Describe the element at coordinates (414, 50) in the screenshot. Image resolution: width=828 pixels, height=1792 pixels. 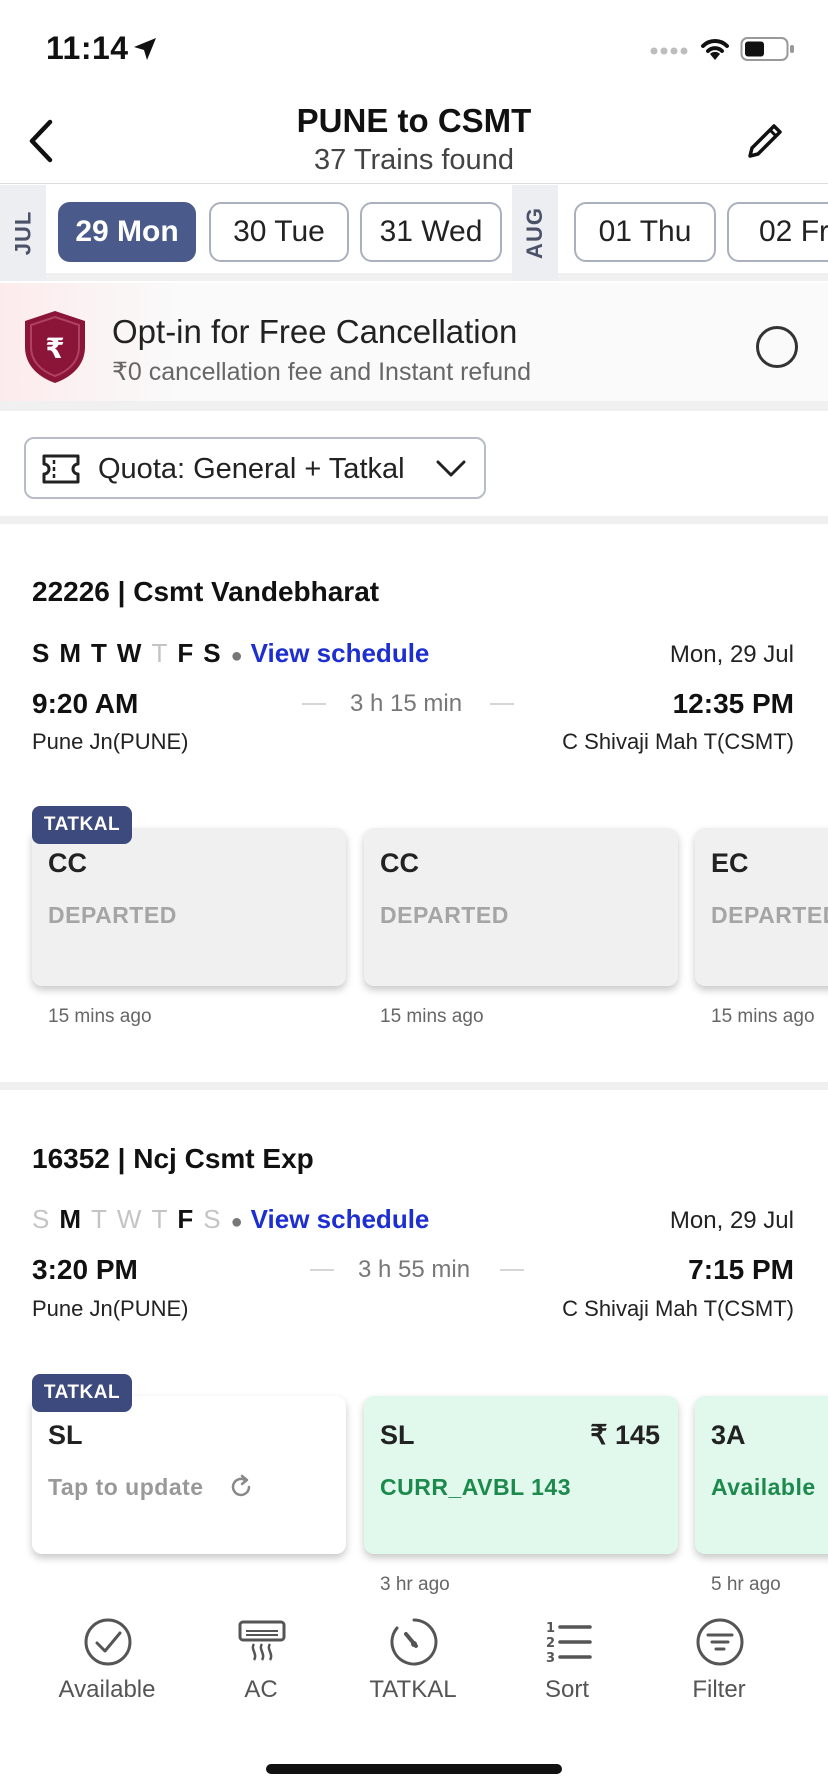
I see `status-bar: 11:14` at that location.